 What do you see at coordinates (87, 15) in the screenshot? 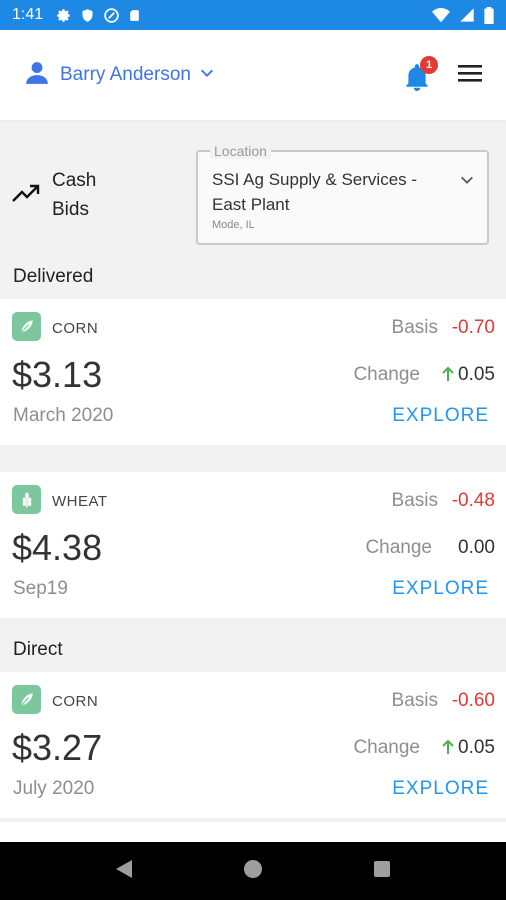
I see `shield-icon` at bounding box center [87, 15].